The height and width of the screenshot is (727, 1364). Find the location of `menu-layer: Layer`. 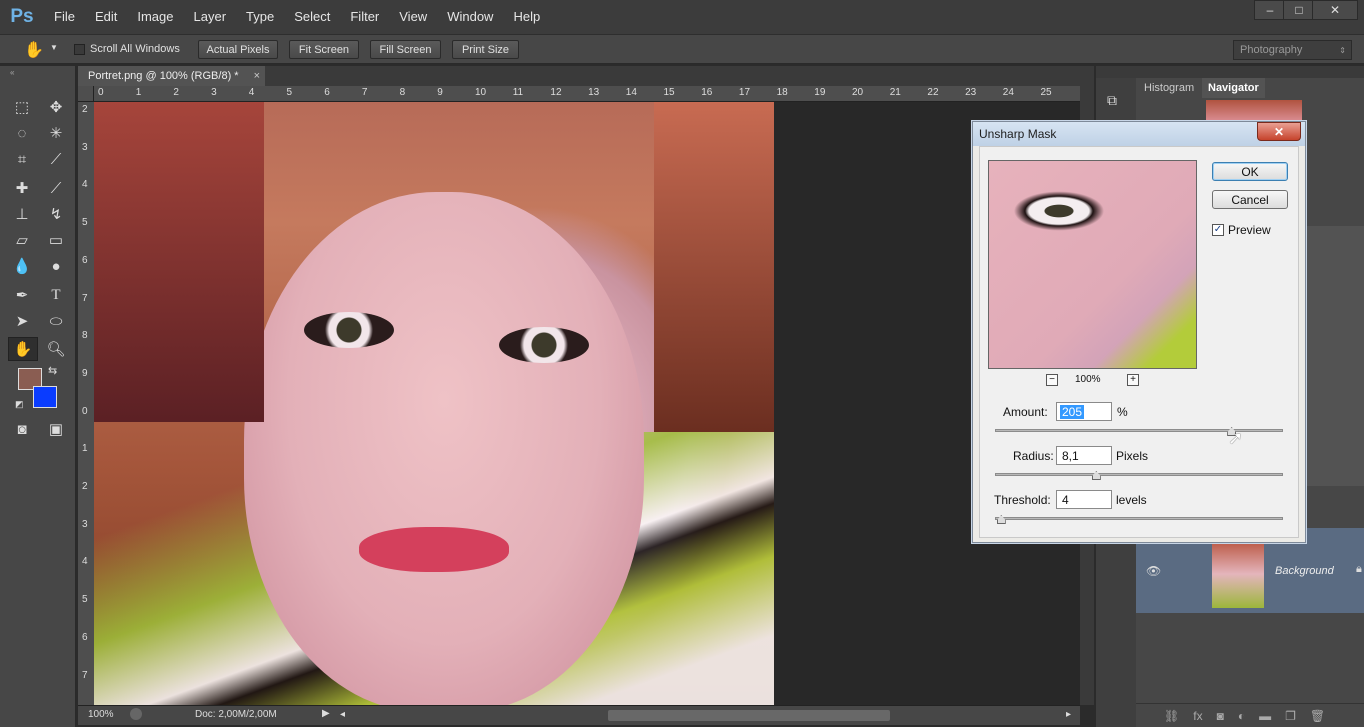

menu-layer: Layer is located at coordinates (210, 17).